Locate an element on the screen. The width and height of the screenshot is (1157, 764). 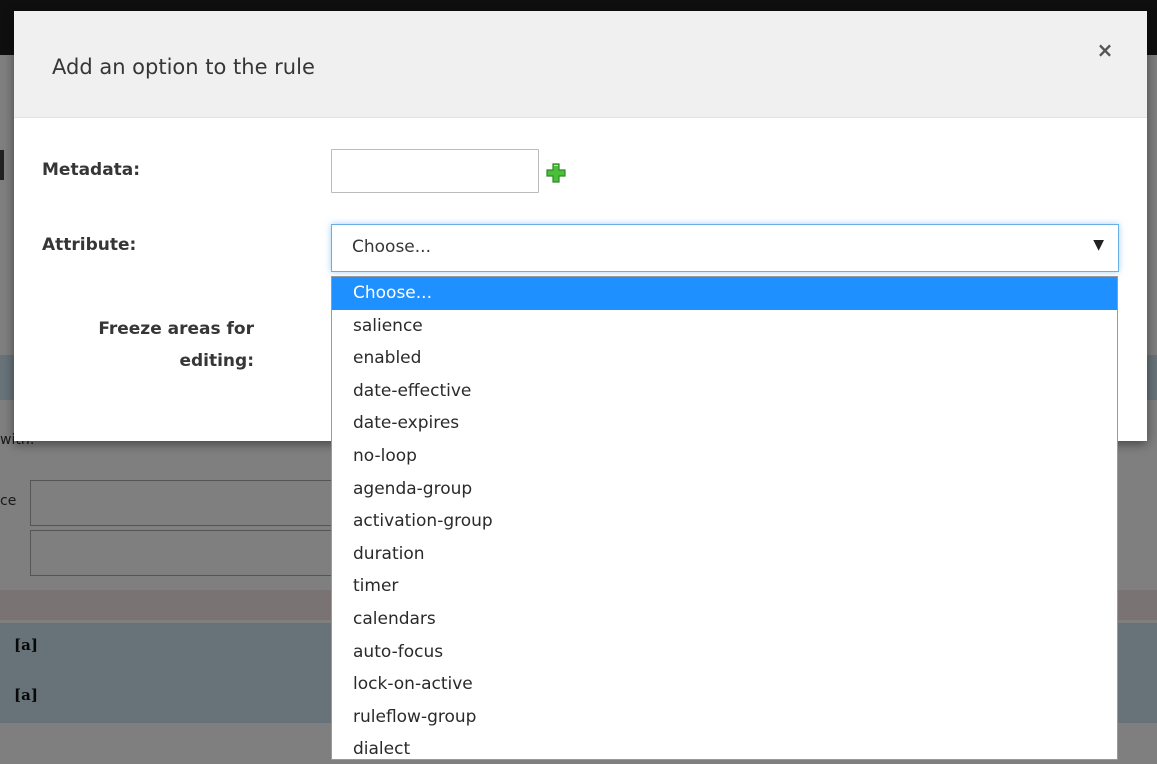
dropdown-option: date-effective is located at coordinates (724, 391).